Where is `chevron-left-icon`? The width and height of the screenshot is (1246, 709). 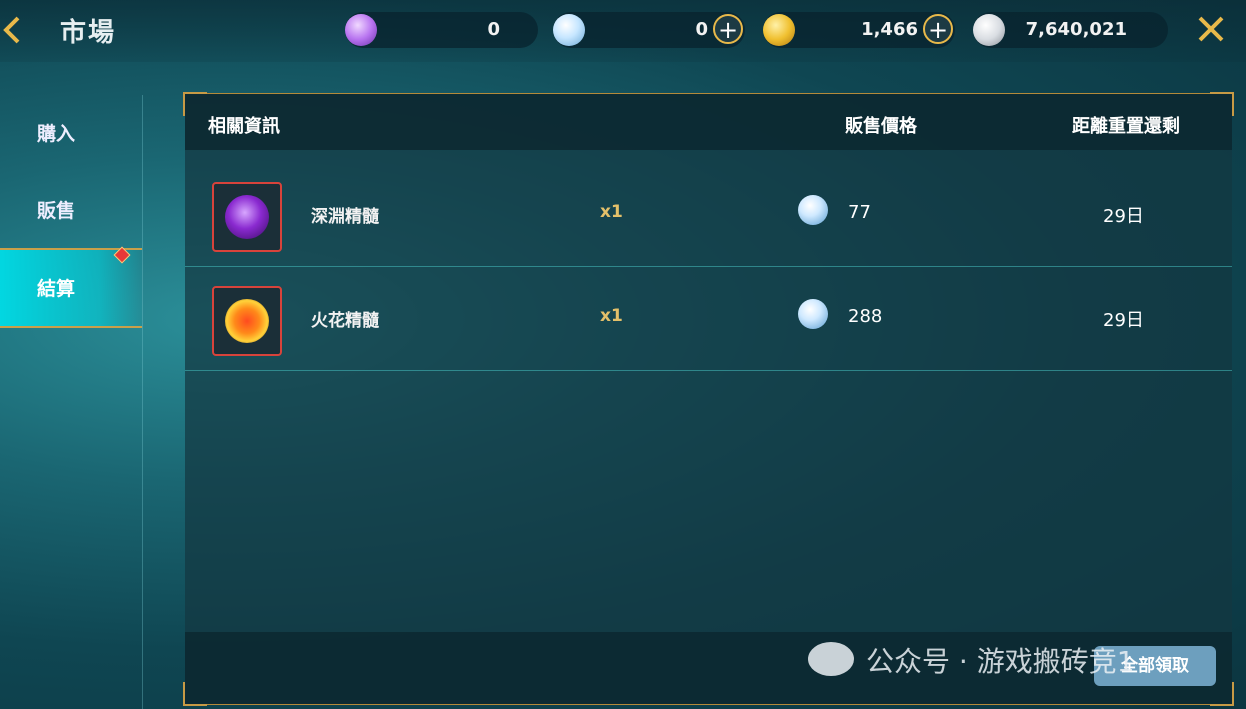 chevron-left-icon is located at coordinates (11, 30).